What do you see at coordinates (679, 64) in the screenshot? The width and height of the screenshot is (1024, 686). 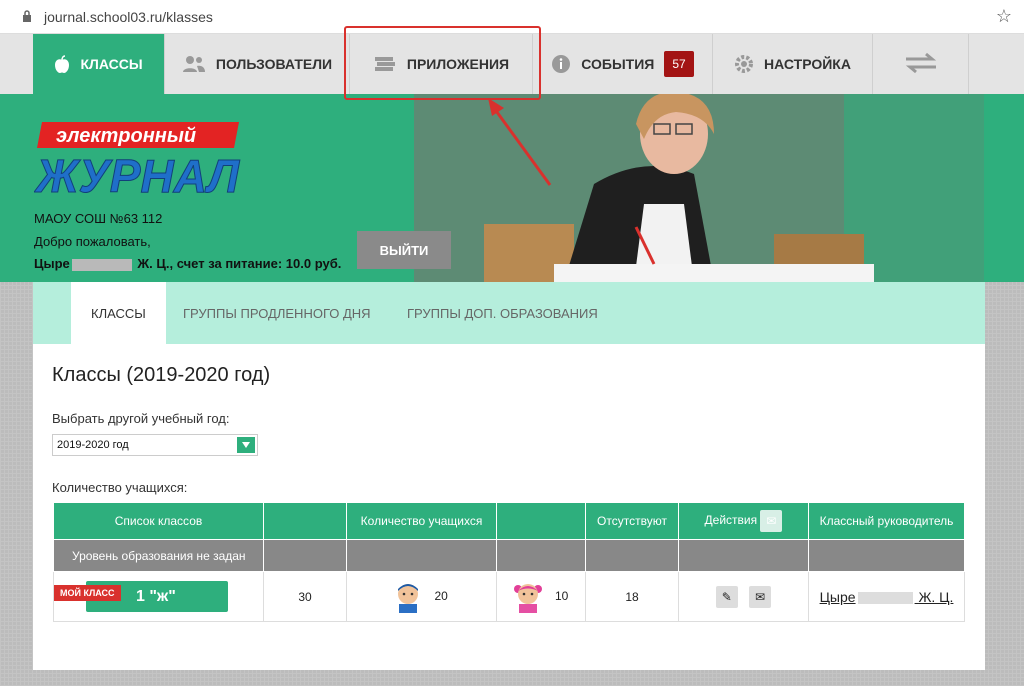 I see `events-count-badge: 57` at bounding box center [679, 64].